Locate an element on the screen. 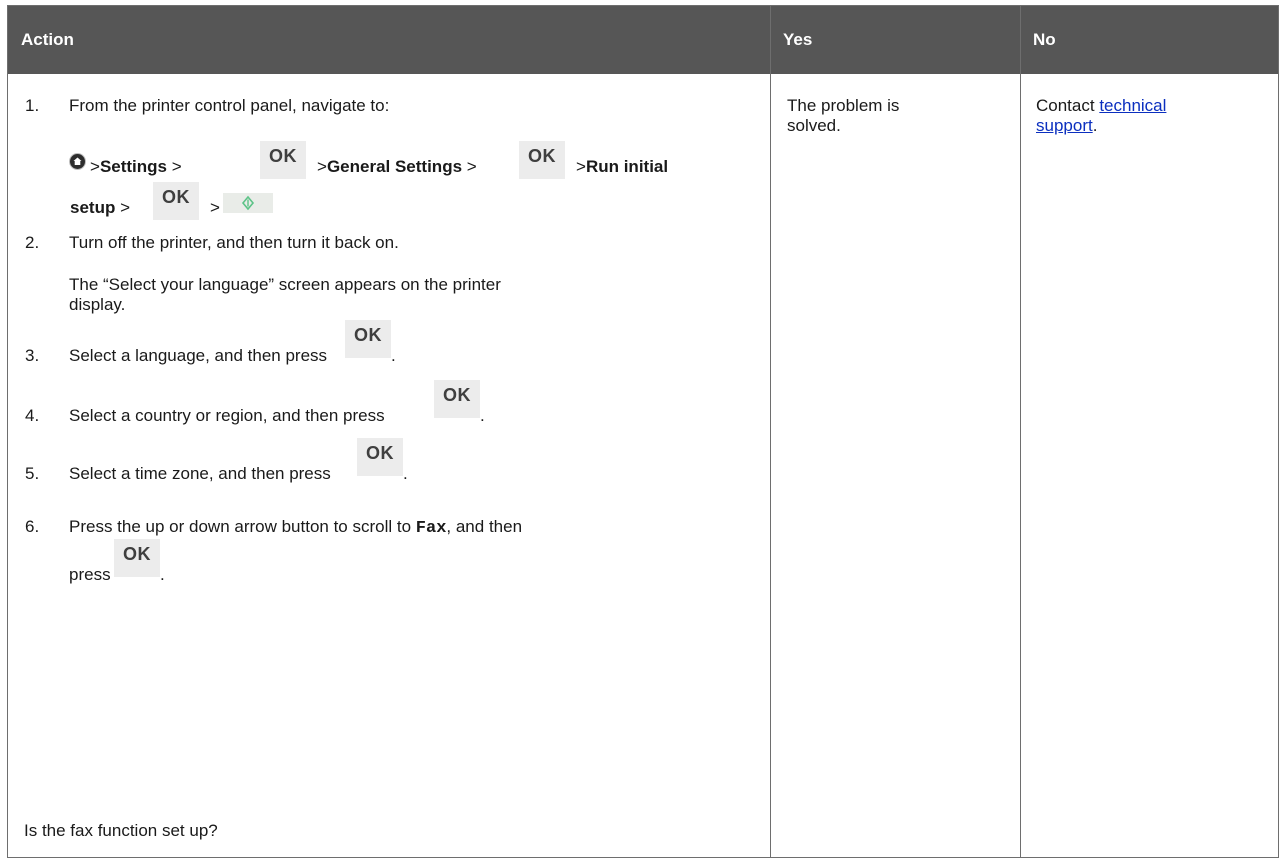 The image size is (1285, 862). step-text: press is located at coordinates (90, 574).